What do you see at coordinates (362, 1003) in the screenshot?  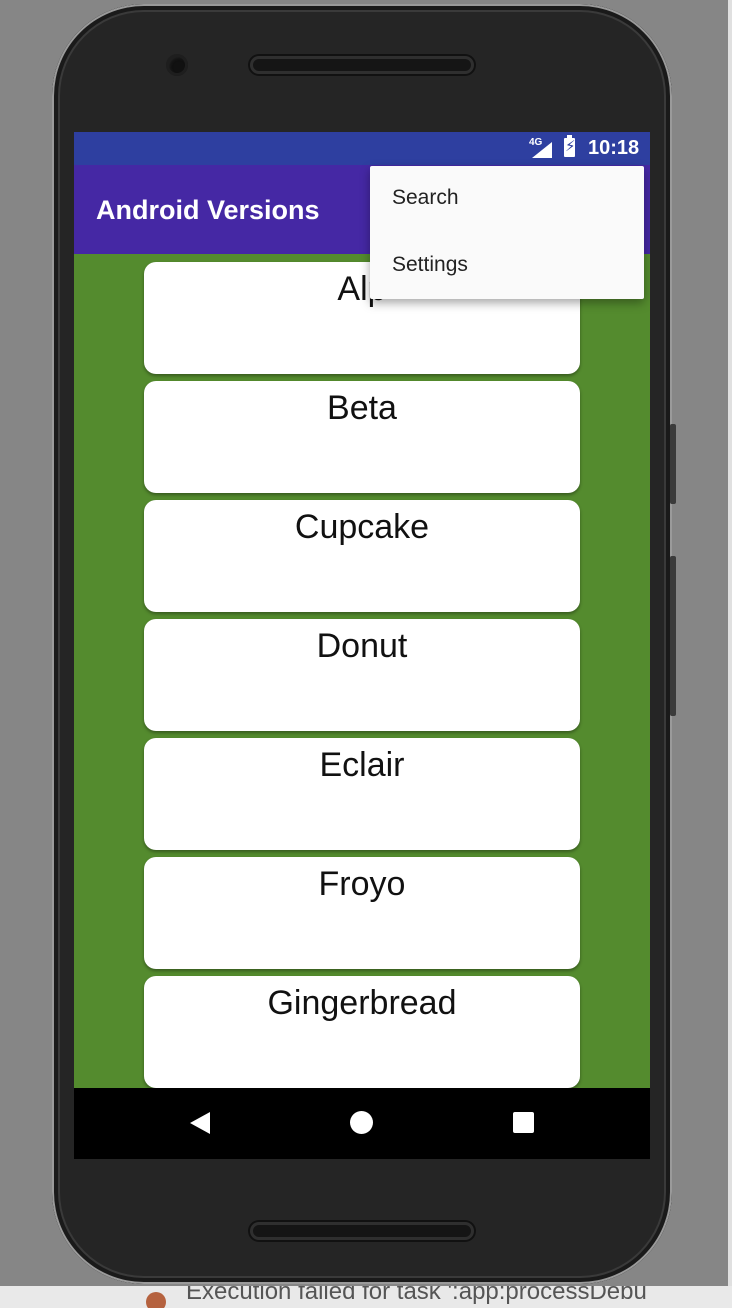 I see `version-name: Gingerbread` at bounding box center [362, 1003].